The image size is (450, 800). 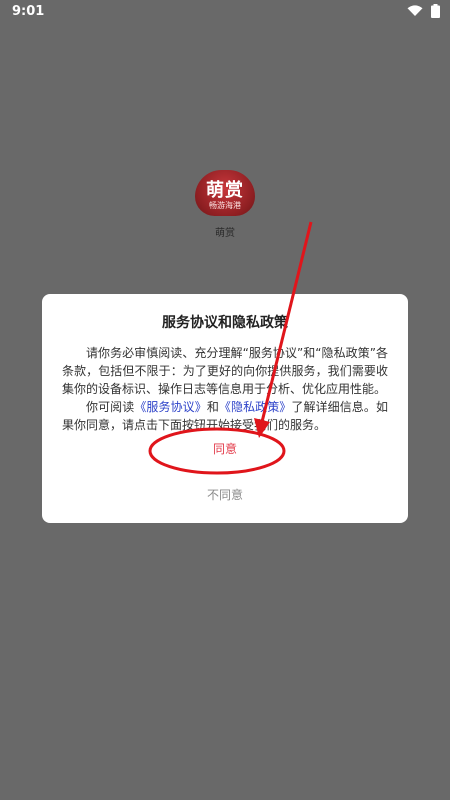 What do you see at coordinates (423, 13) in the screenshot?
I see `status-icons` at bounding box center [423, 13].